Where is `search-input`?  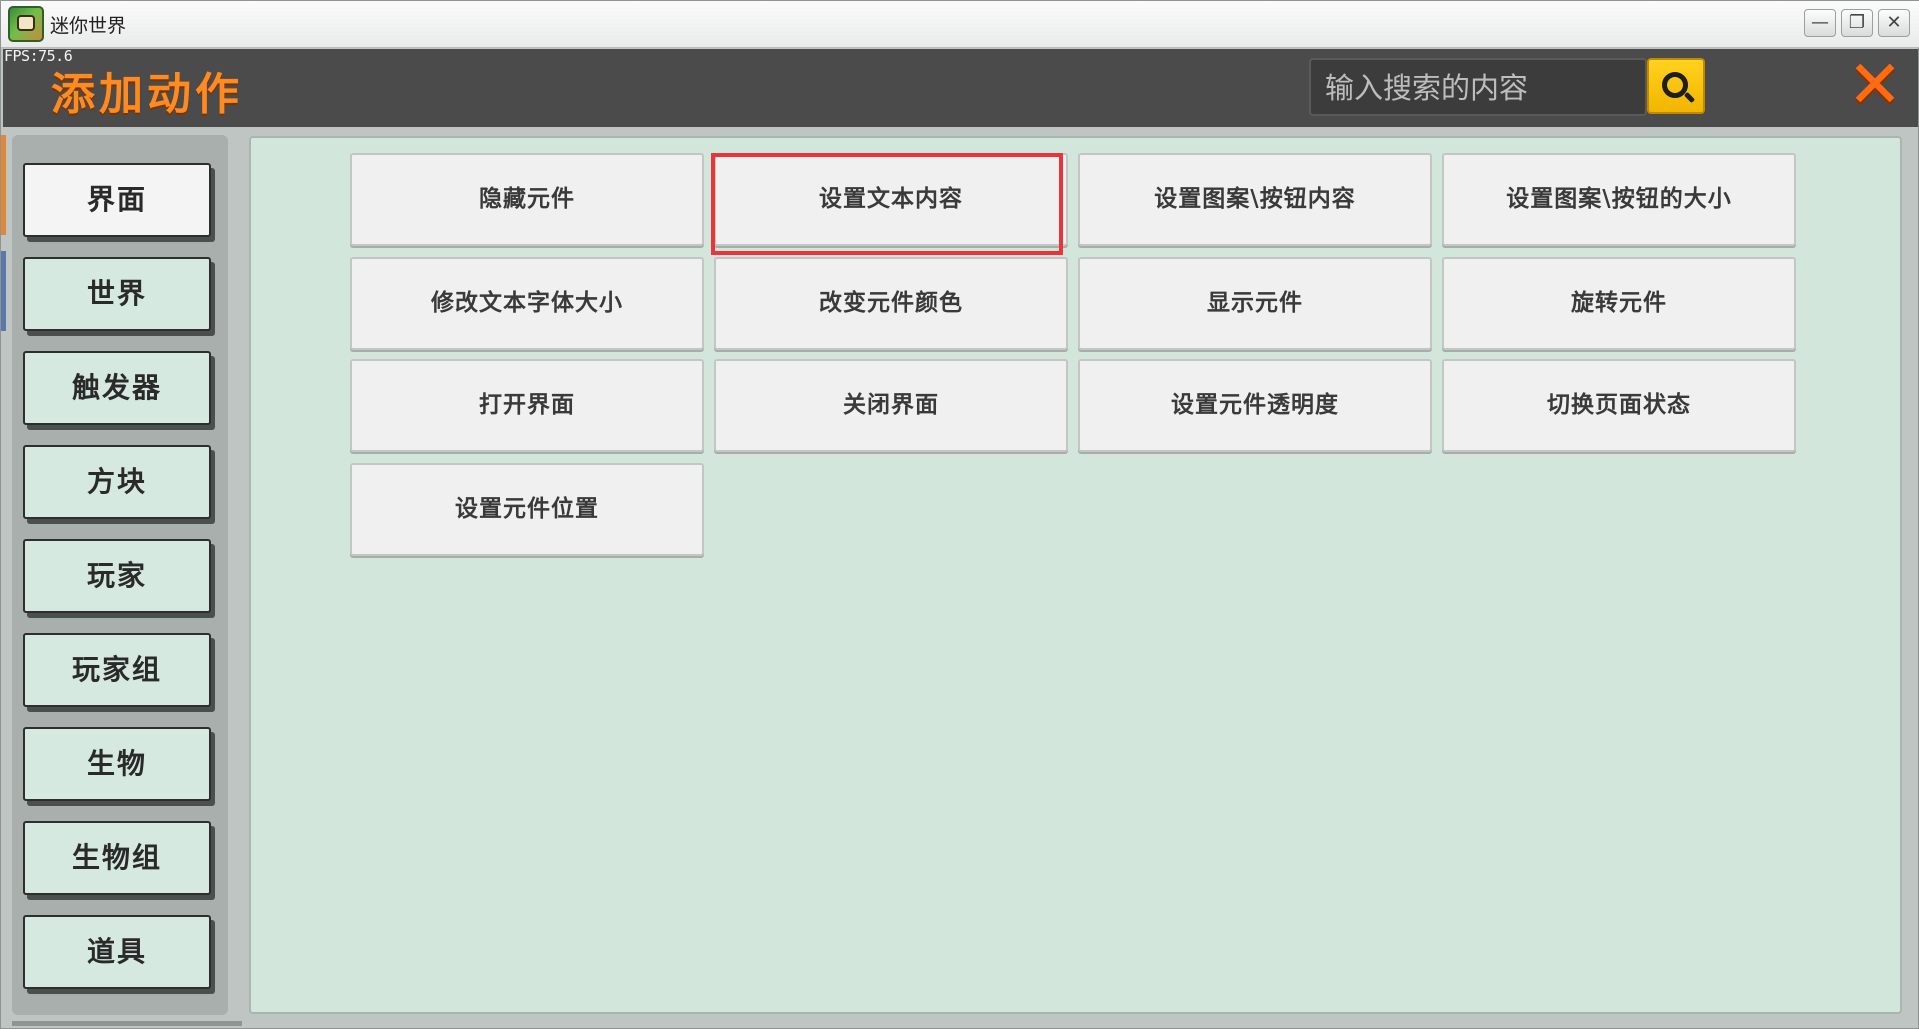
search-input is located at coordinates (1475, 88).